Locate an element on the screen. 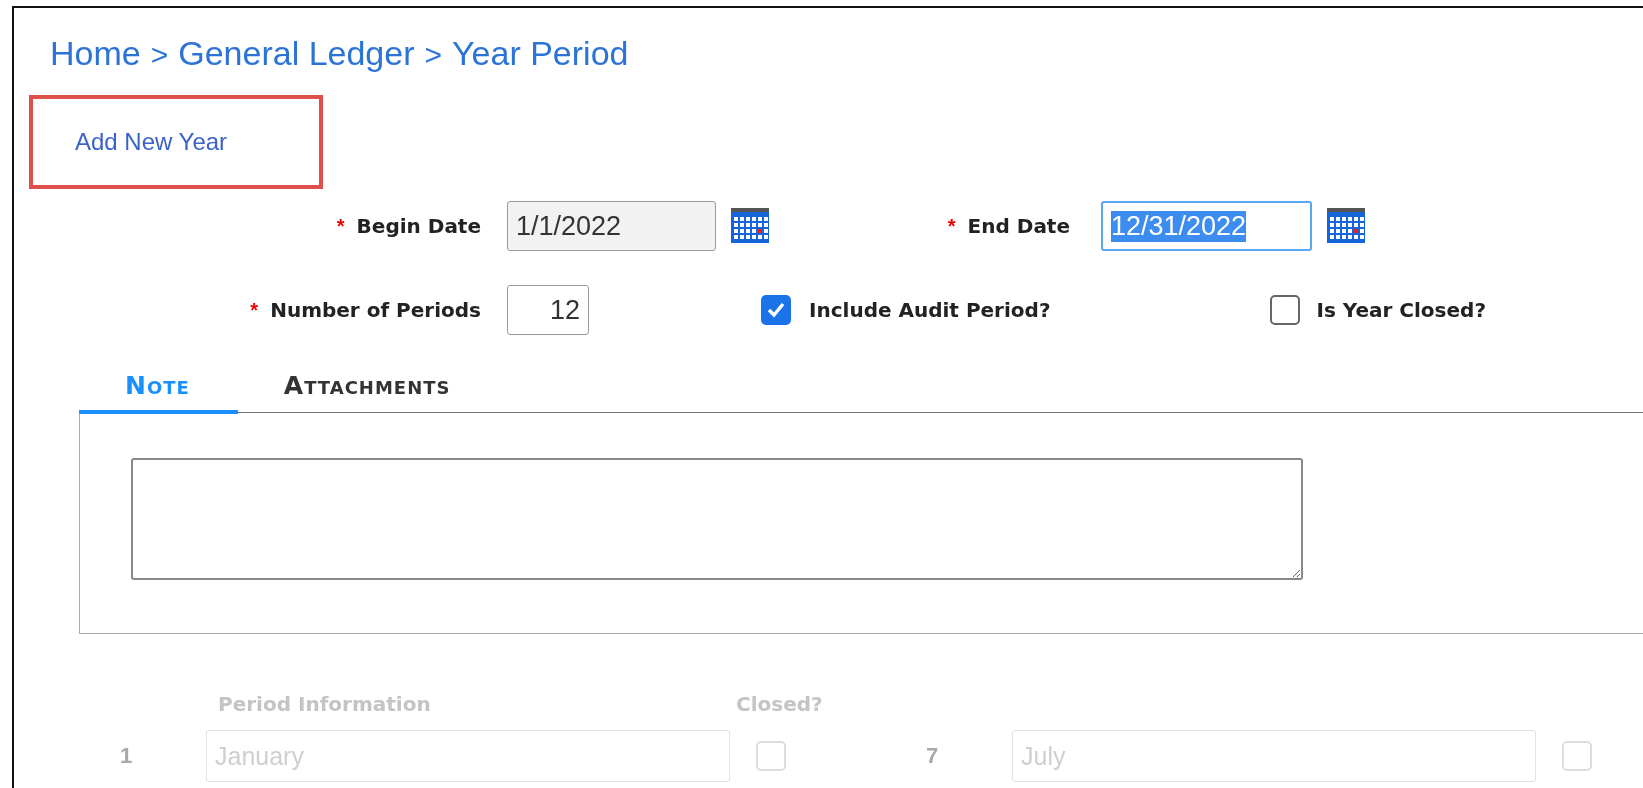 The image size is (1643, 788). tab: Note is located at coordinates (158, 389).